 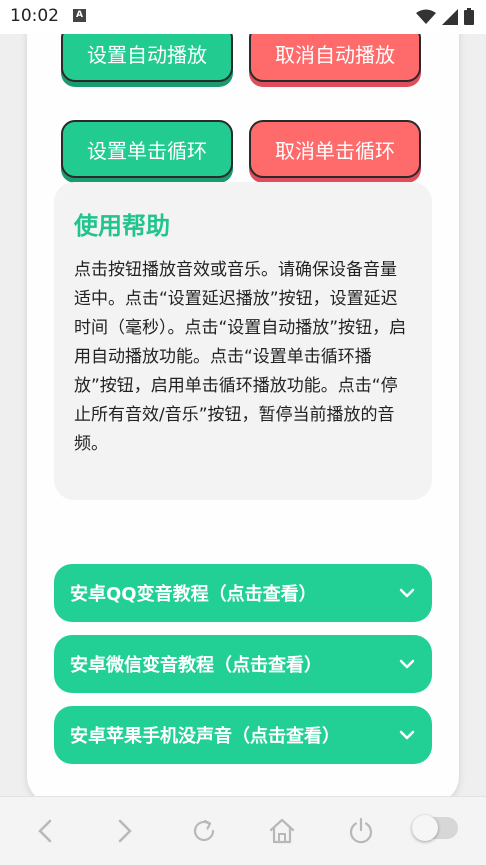 I want to click on accordion-no-sound: 安卓苹果手机没声音（点击查看）, so click(x=243, y=735).